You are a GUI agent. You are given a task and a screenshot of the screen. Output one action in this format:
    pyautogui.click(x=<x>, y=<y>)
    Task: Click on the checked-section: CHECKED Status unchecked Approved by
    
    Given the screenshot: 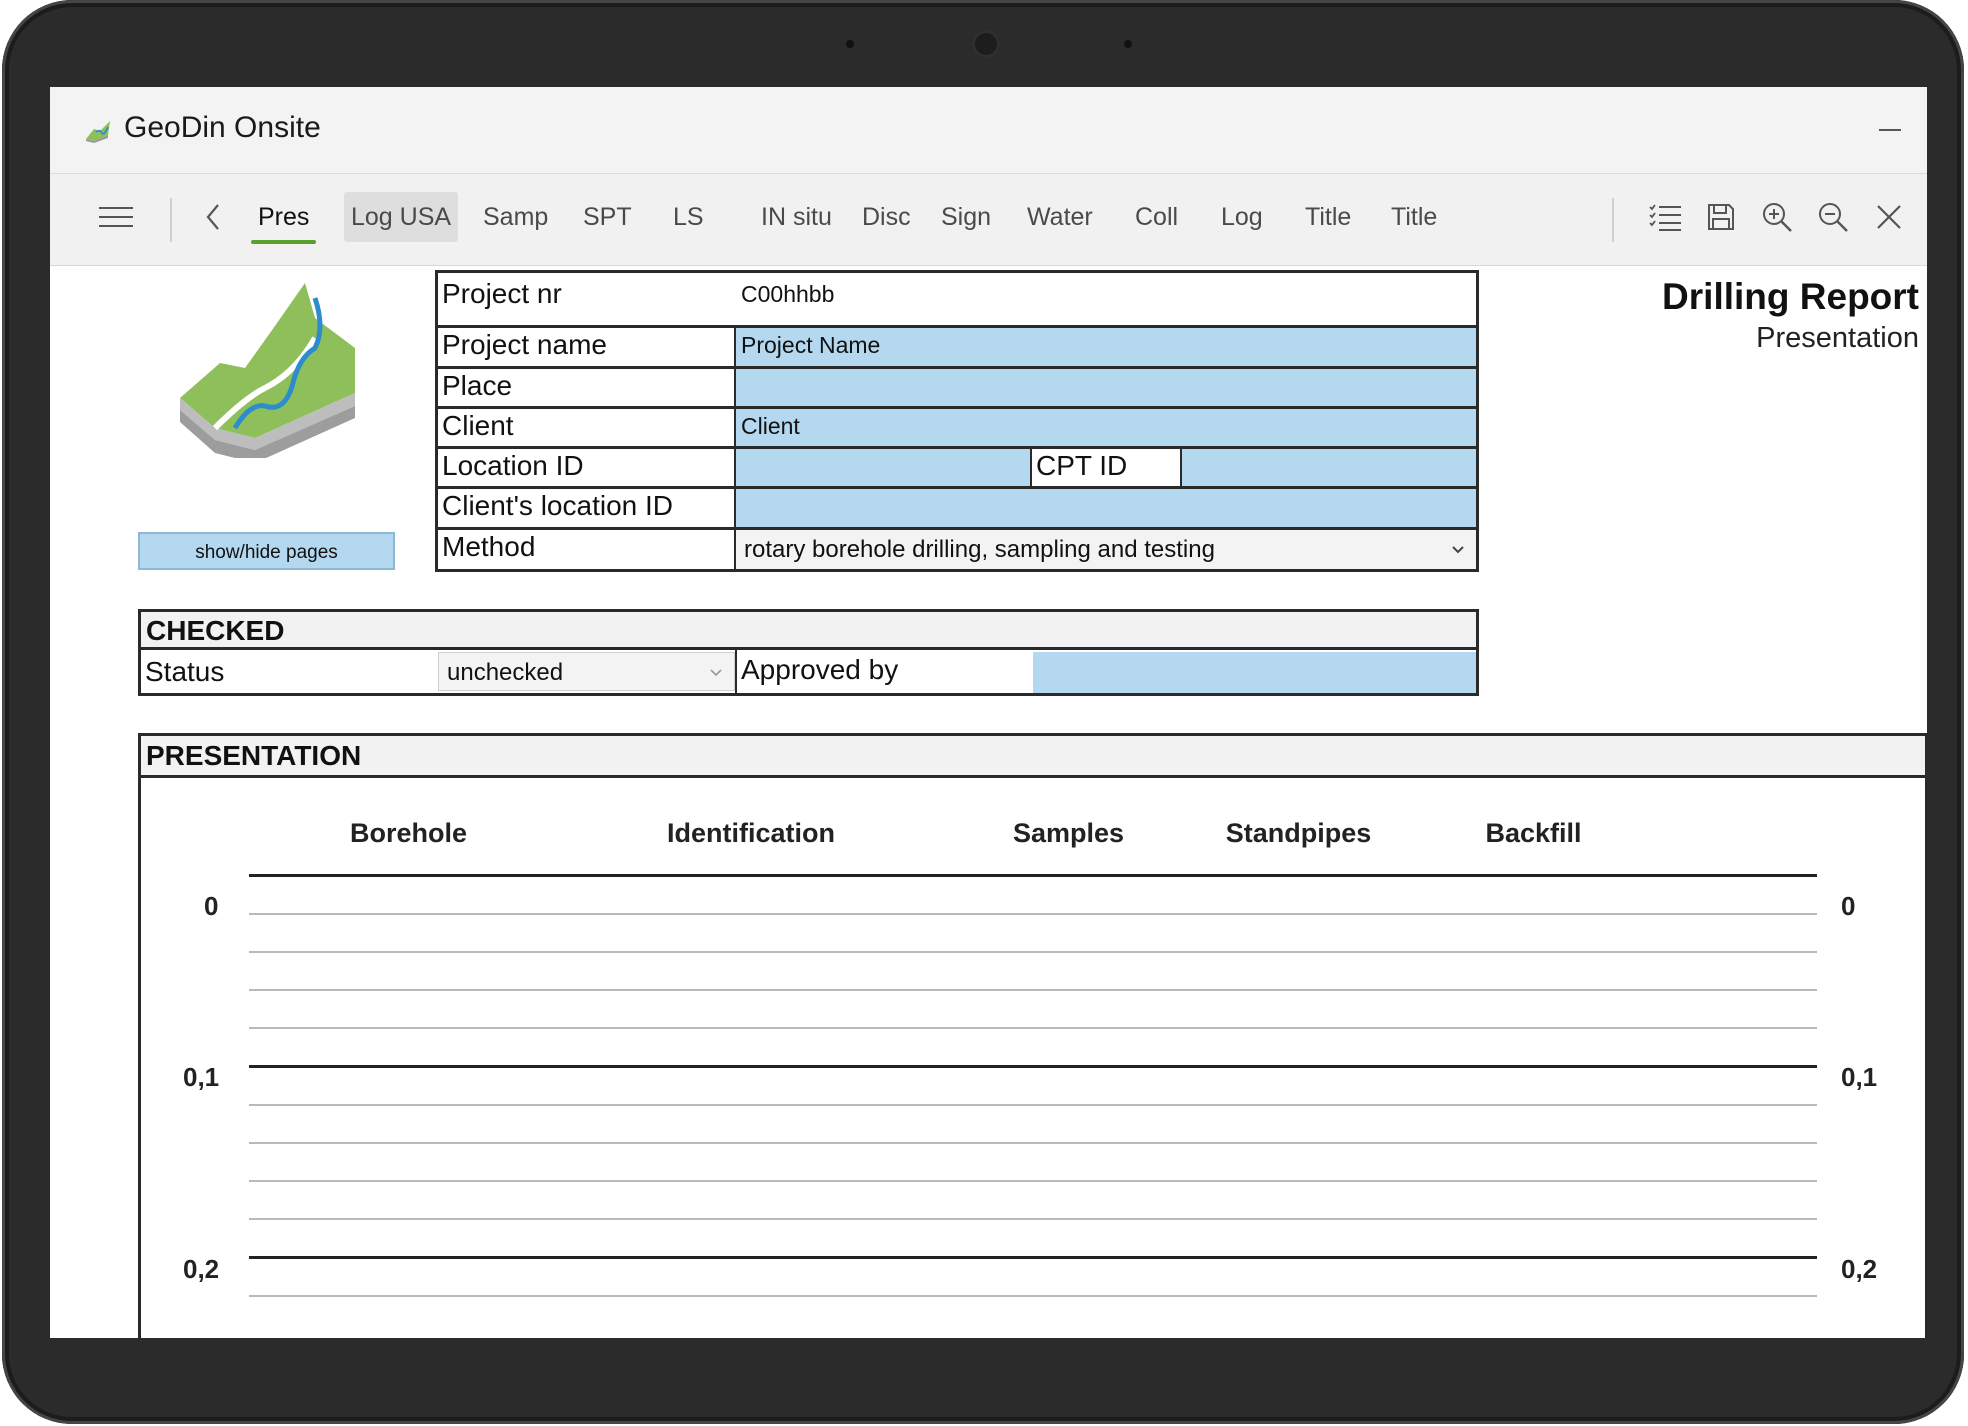 What is the action you would take?
    pyautogui.click(x=808, y=652)
    